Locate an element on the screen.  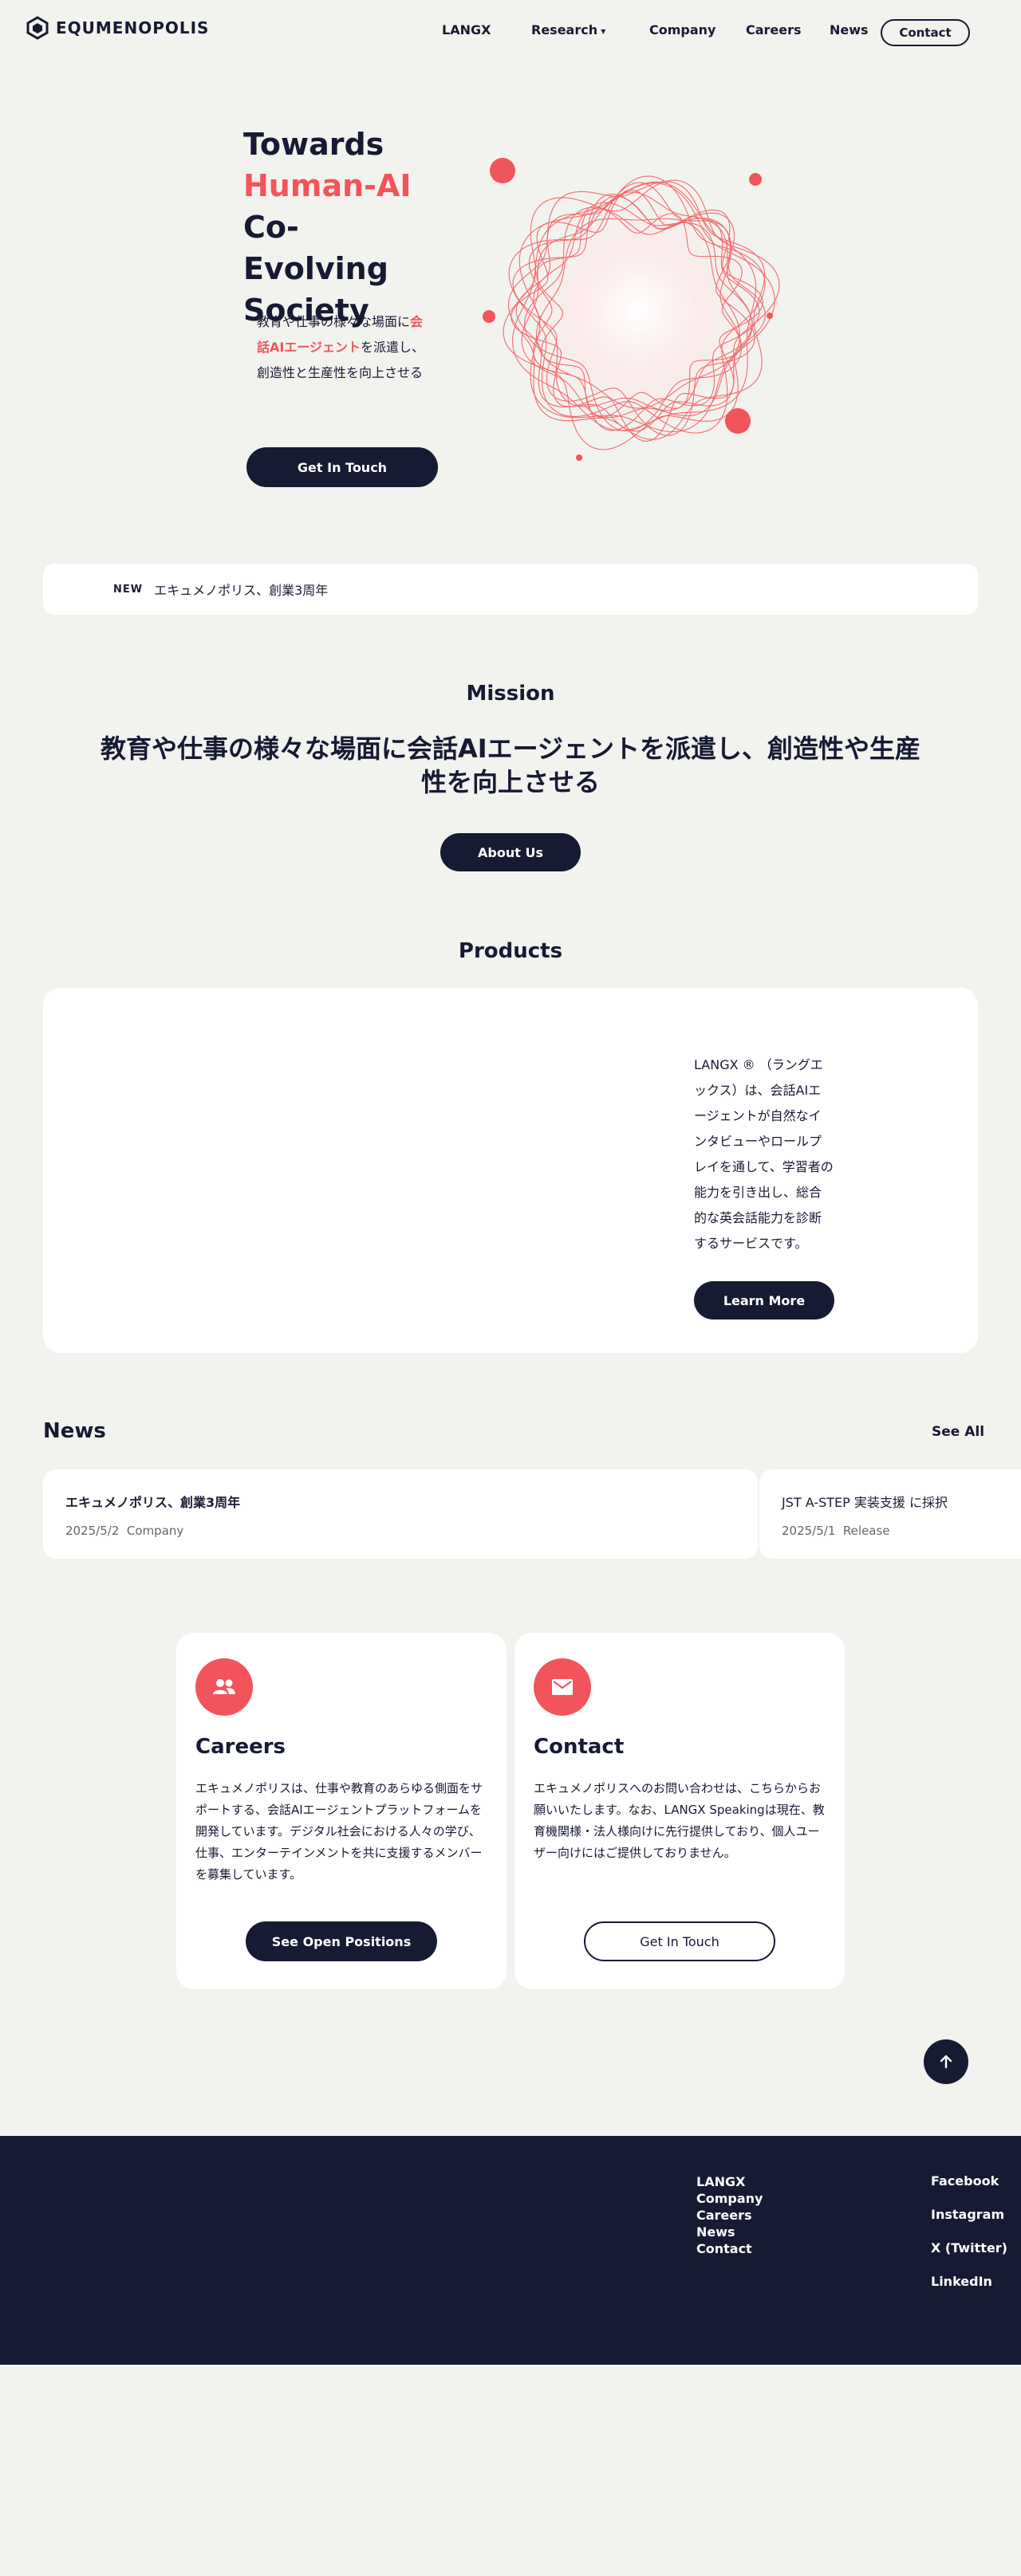
news-card-meta: 2025/5/1 Release is located at coordinates (836, 1531).